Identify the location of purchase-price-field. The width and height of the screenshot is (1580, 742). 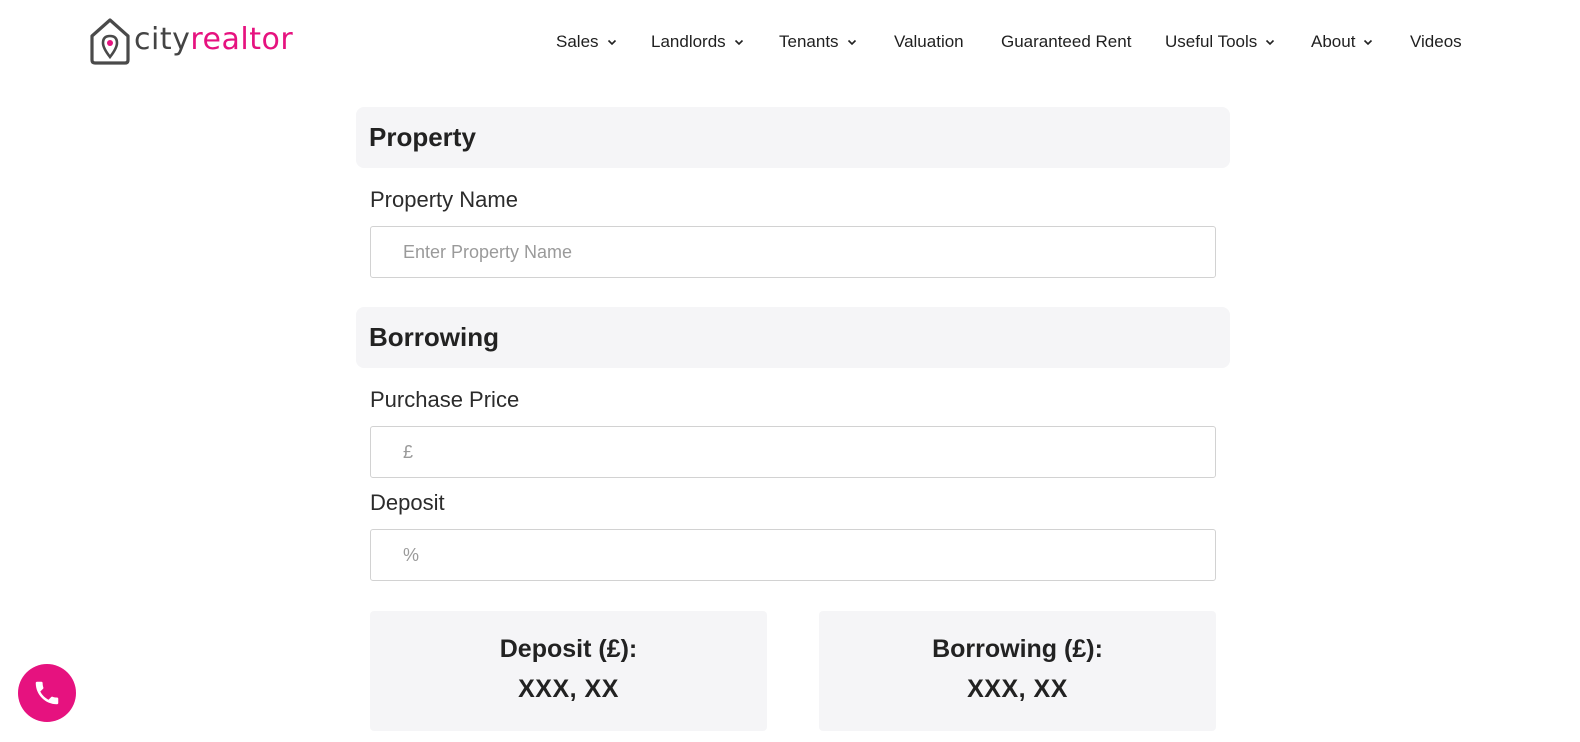
(793, 452).